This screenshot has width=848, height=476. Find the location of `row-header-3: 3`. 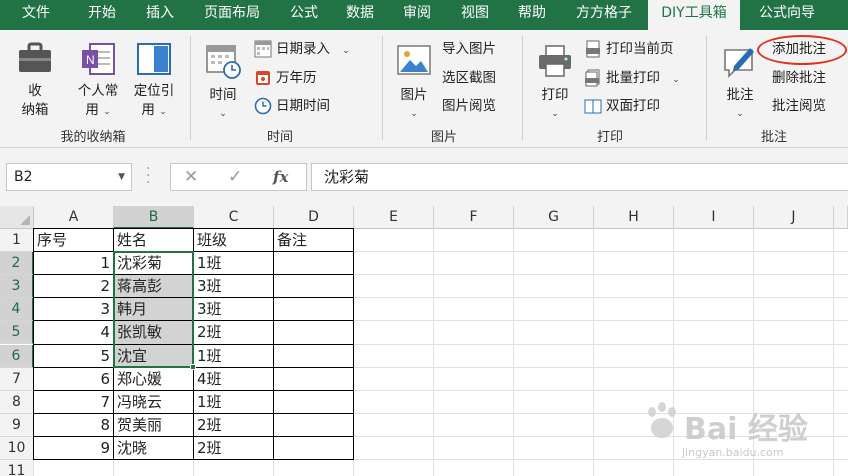

row-header-3: 3 is located at coordinates (17, 287).